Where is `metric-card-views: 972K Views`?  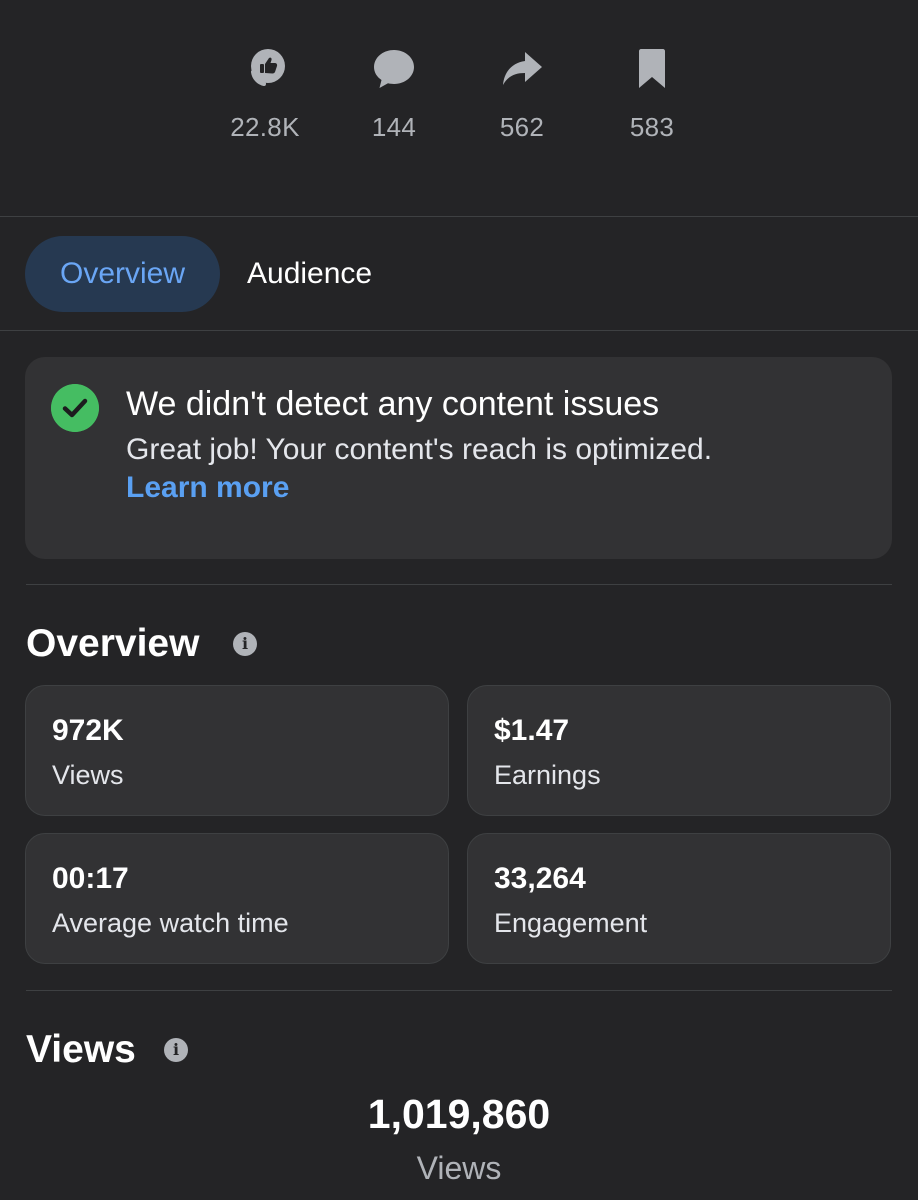
metric-card-views: 972K Views is located at coordinates (237, 750).